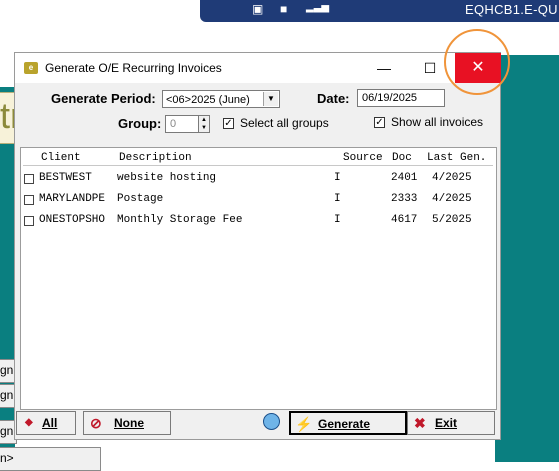 This screenshot has width=559, height=471. What do you see at coordinates (404, 178) in the screenshot?
I see `cell-doc: 2401` at bounding box center [404, 178].